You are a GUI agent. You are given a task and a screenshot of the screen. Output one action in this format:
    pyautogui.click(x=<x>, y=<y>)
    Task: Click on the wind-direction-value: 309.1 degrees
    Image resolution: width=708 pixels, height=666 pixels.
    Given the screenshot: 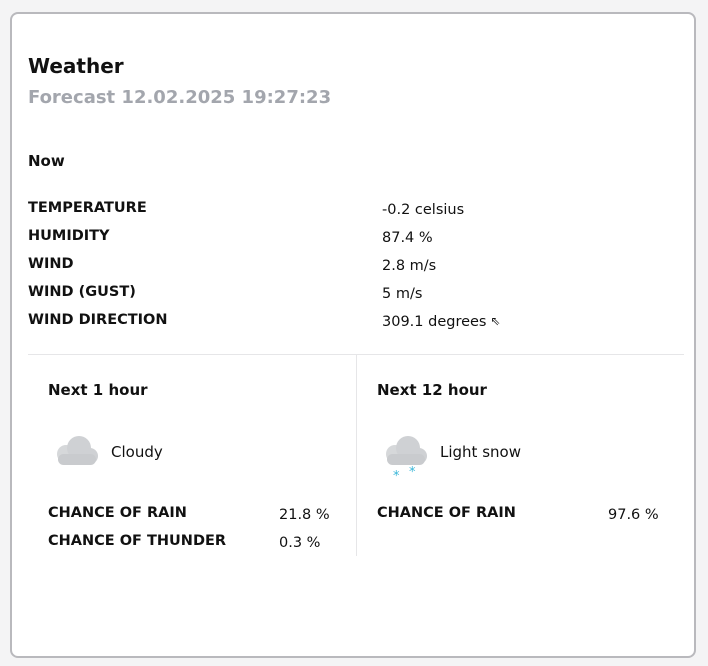 What is the action you would take?
    pyautogui.click(x=434, y=322)
    